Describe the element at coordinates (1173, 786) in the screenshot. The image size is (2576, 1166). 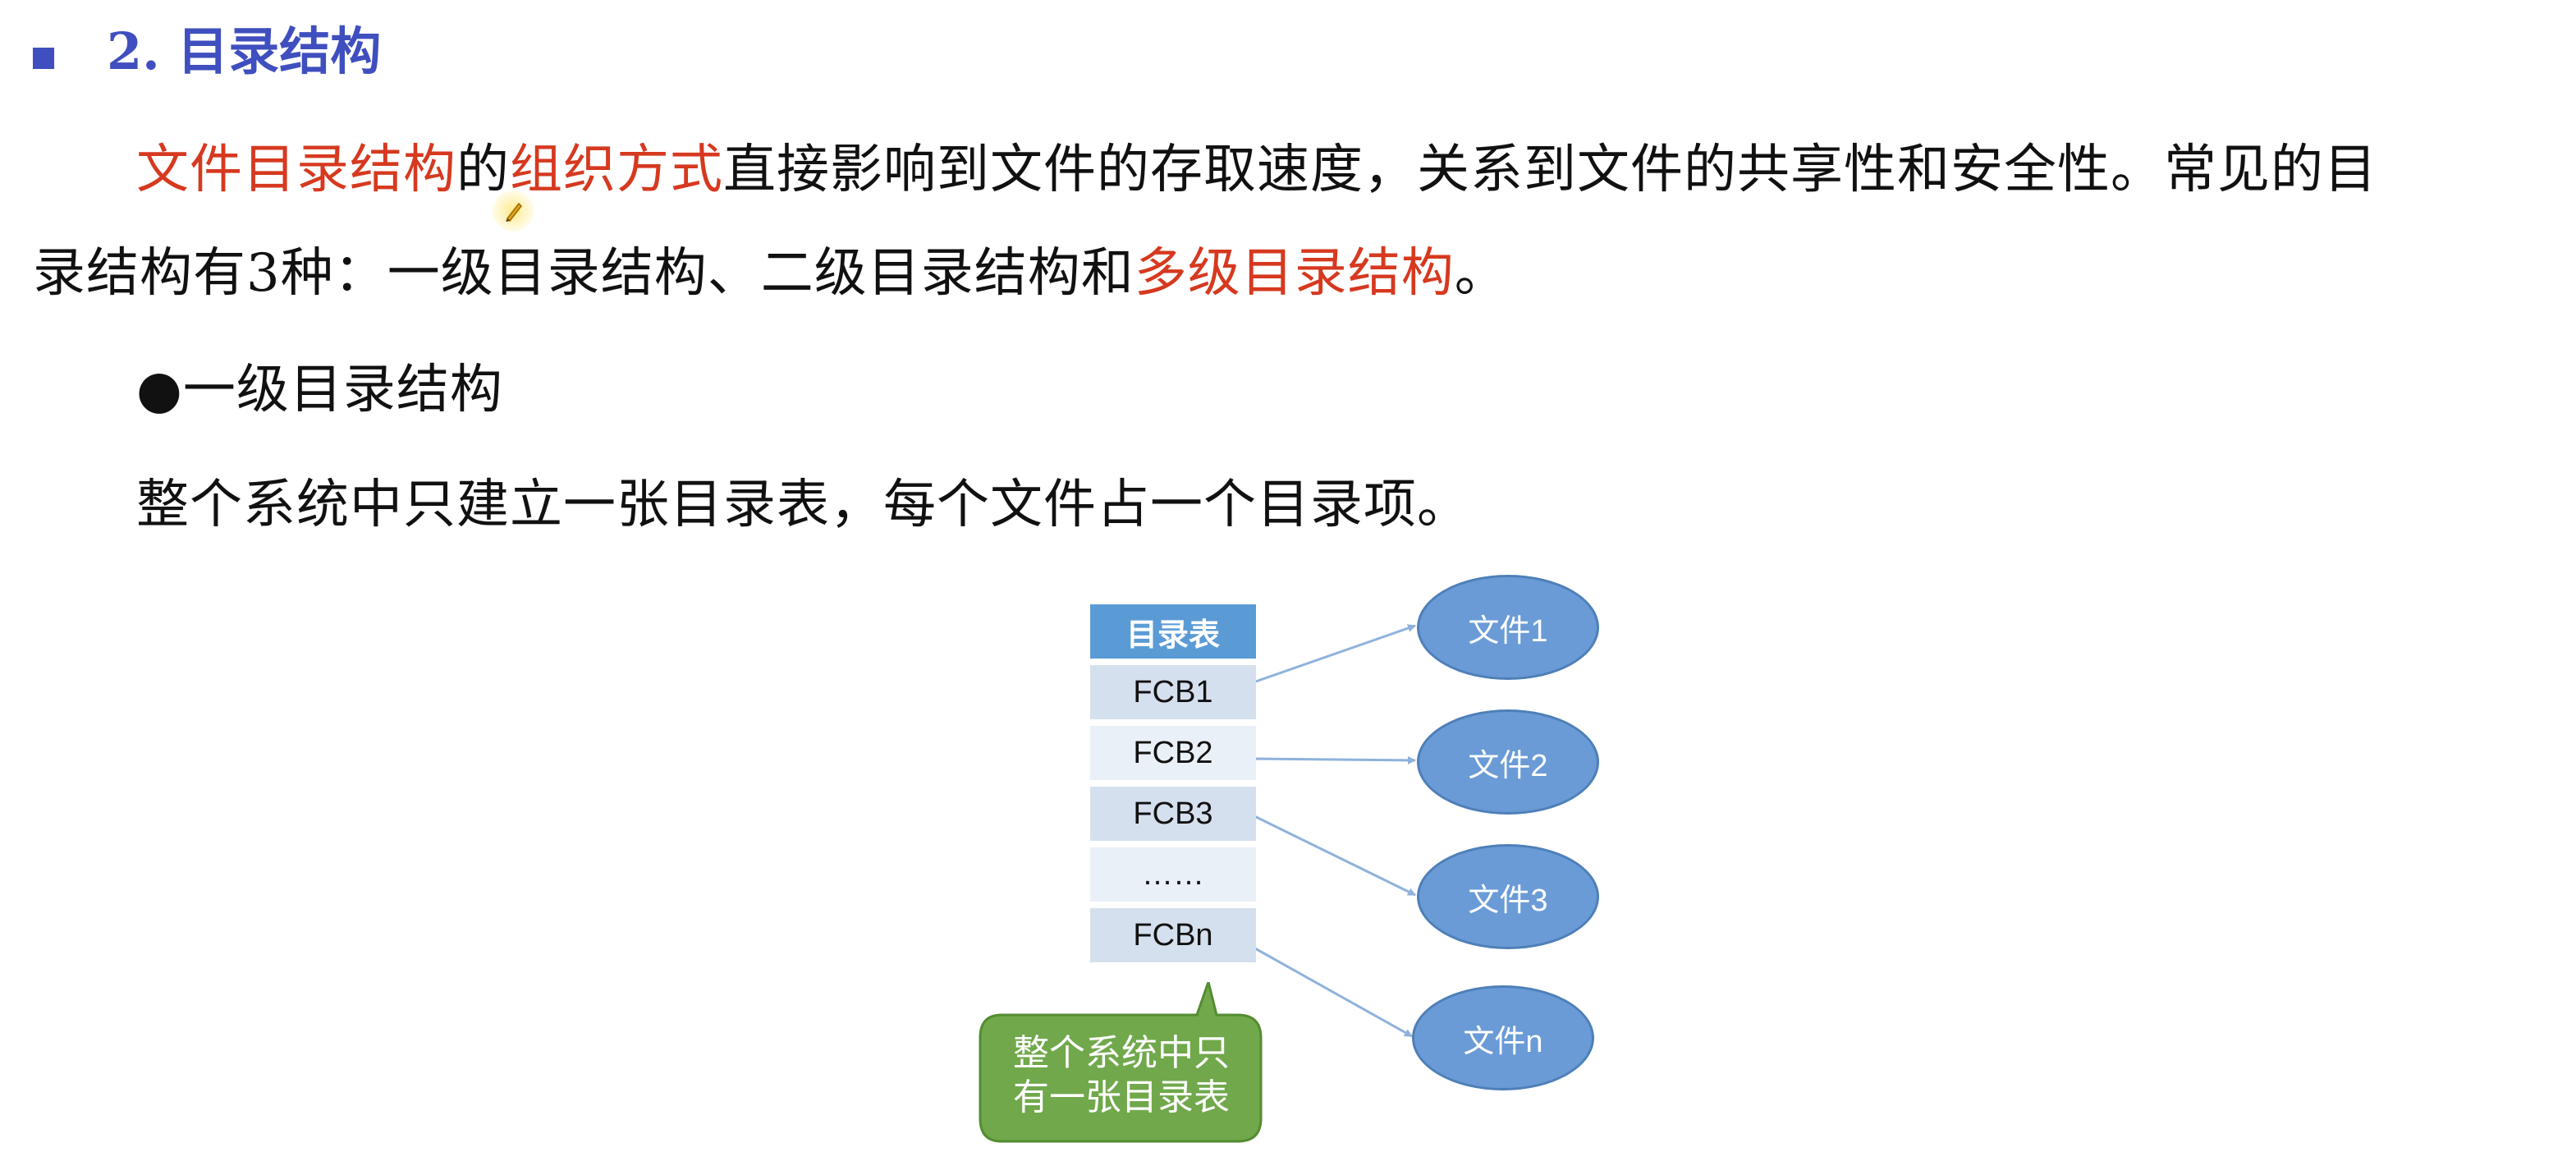
I see `directory-table: 目录表 FCB1 FCB2 FCB3 …… FCBn` at that location.